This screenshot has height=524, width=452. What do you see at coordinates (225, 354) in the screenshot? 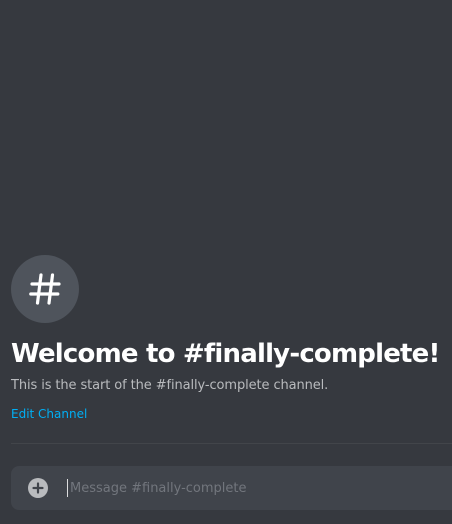
I see `welcome-title: Welcome to #finally-complete!` at bounding box center [225, 354].